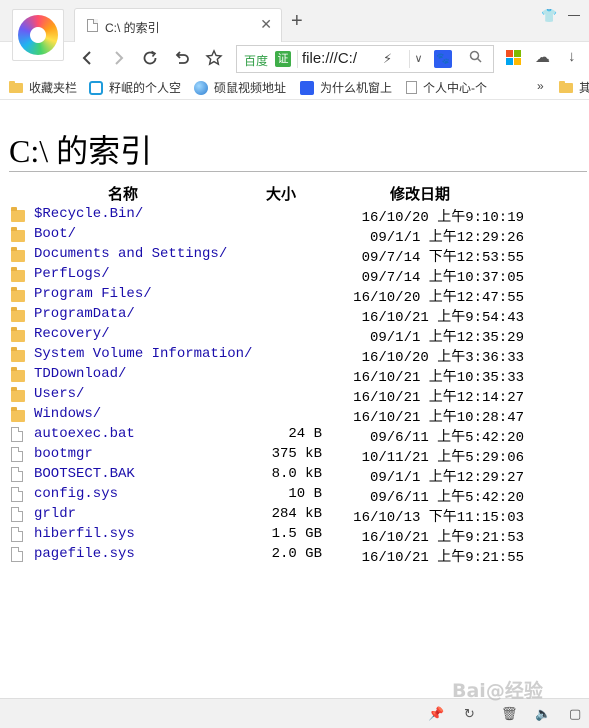 The height and width of the screenshot is (728, 589). I want to click on back-icon, so click(88, 58).